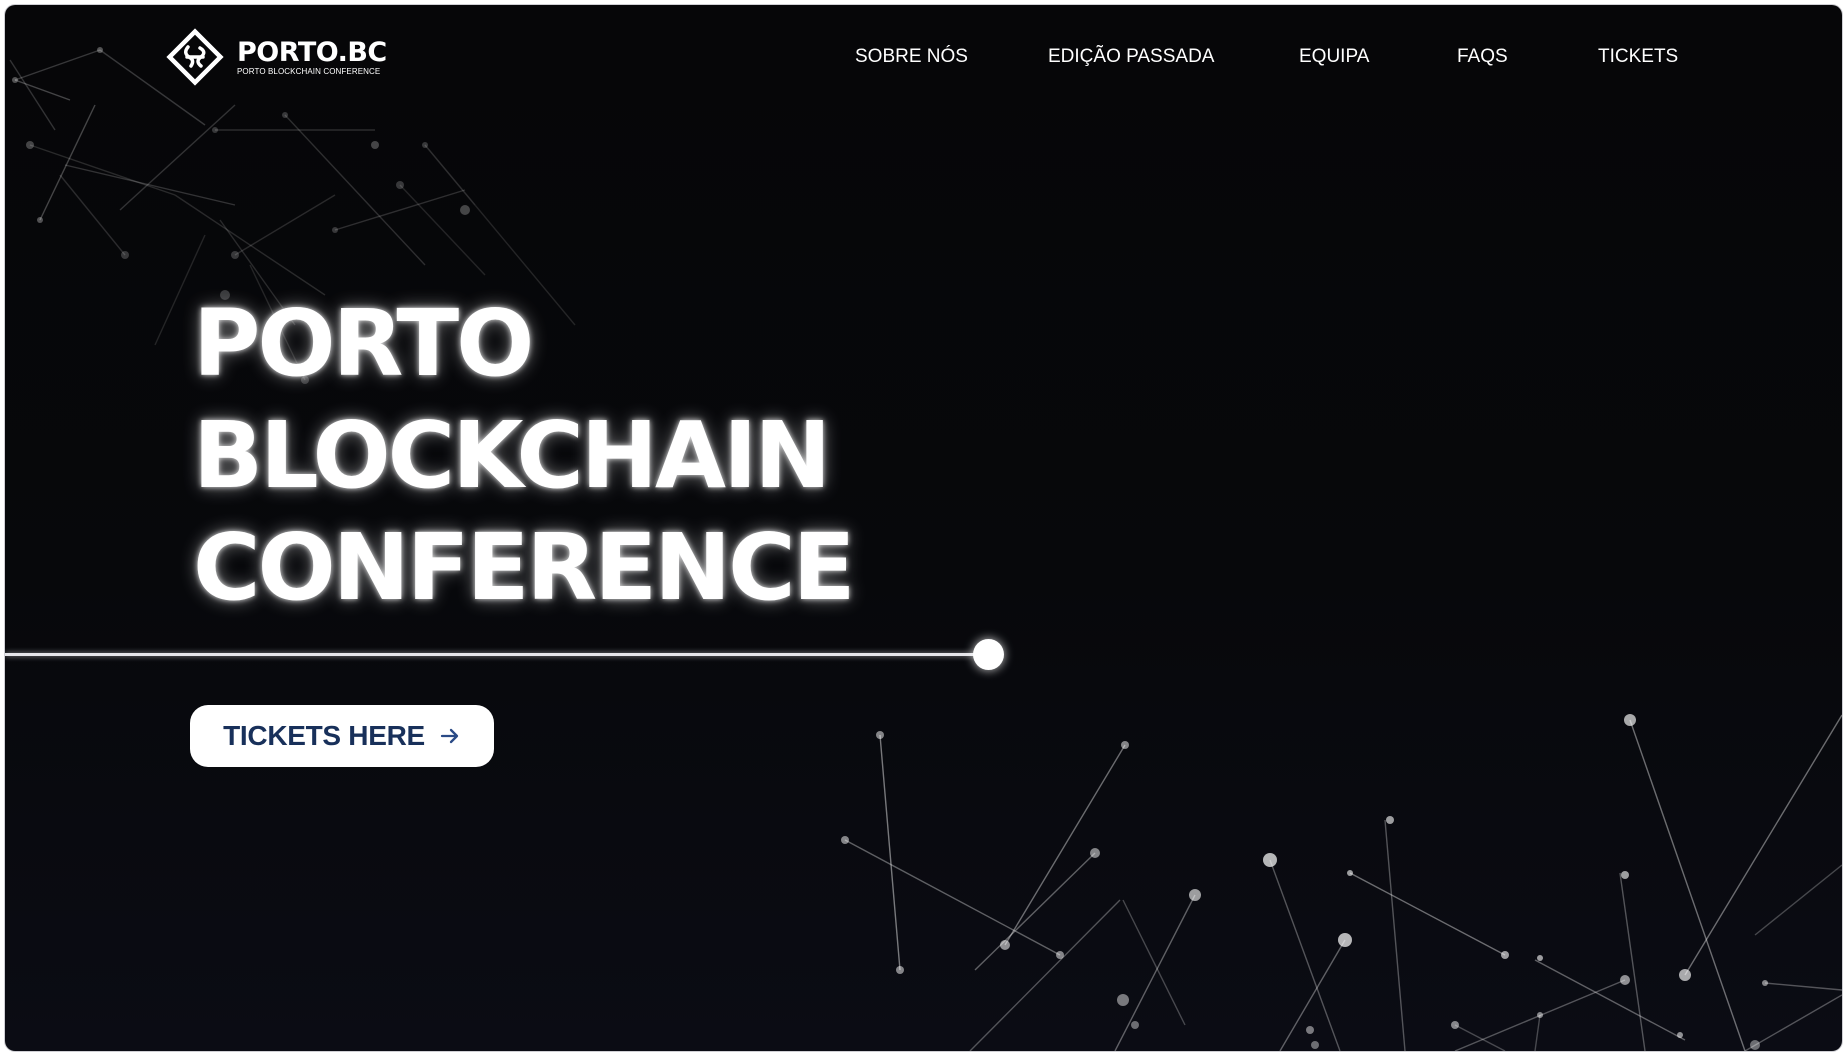 Image resolution: width=1847 pixels, height=1056 pixels. I want to click on hero-divider-line, so click(497, 654).